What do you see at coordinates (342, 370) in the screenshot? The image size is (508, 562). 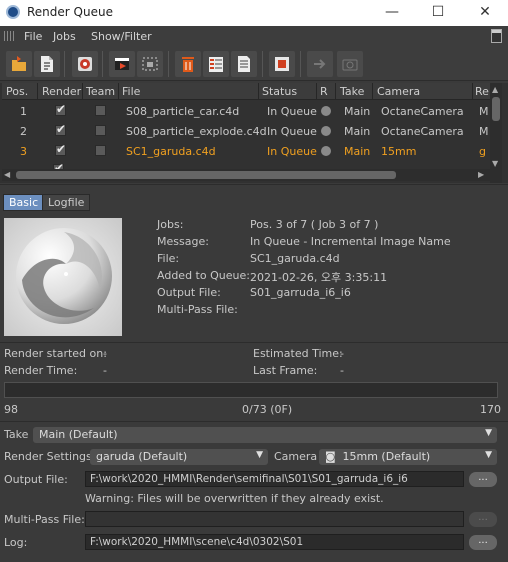 I see `last-frame-value: -` at bounding box center [342, 370].